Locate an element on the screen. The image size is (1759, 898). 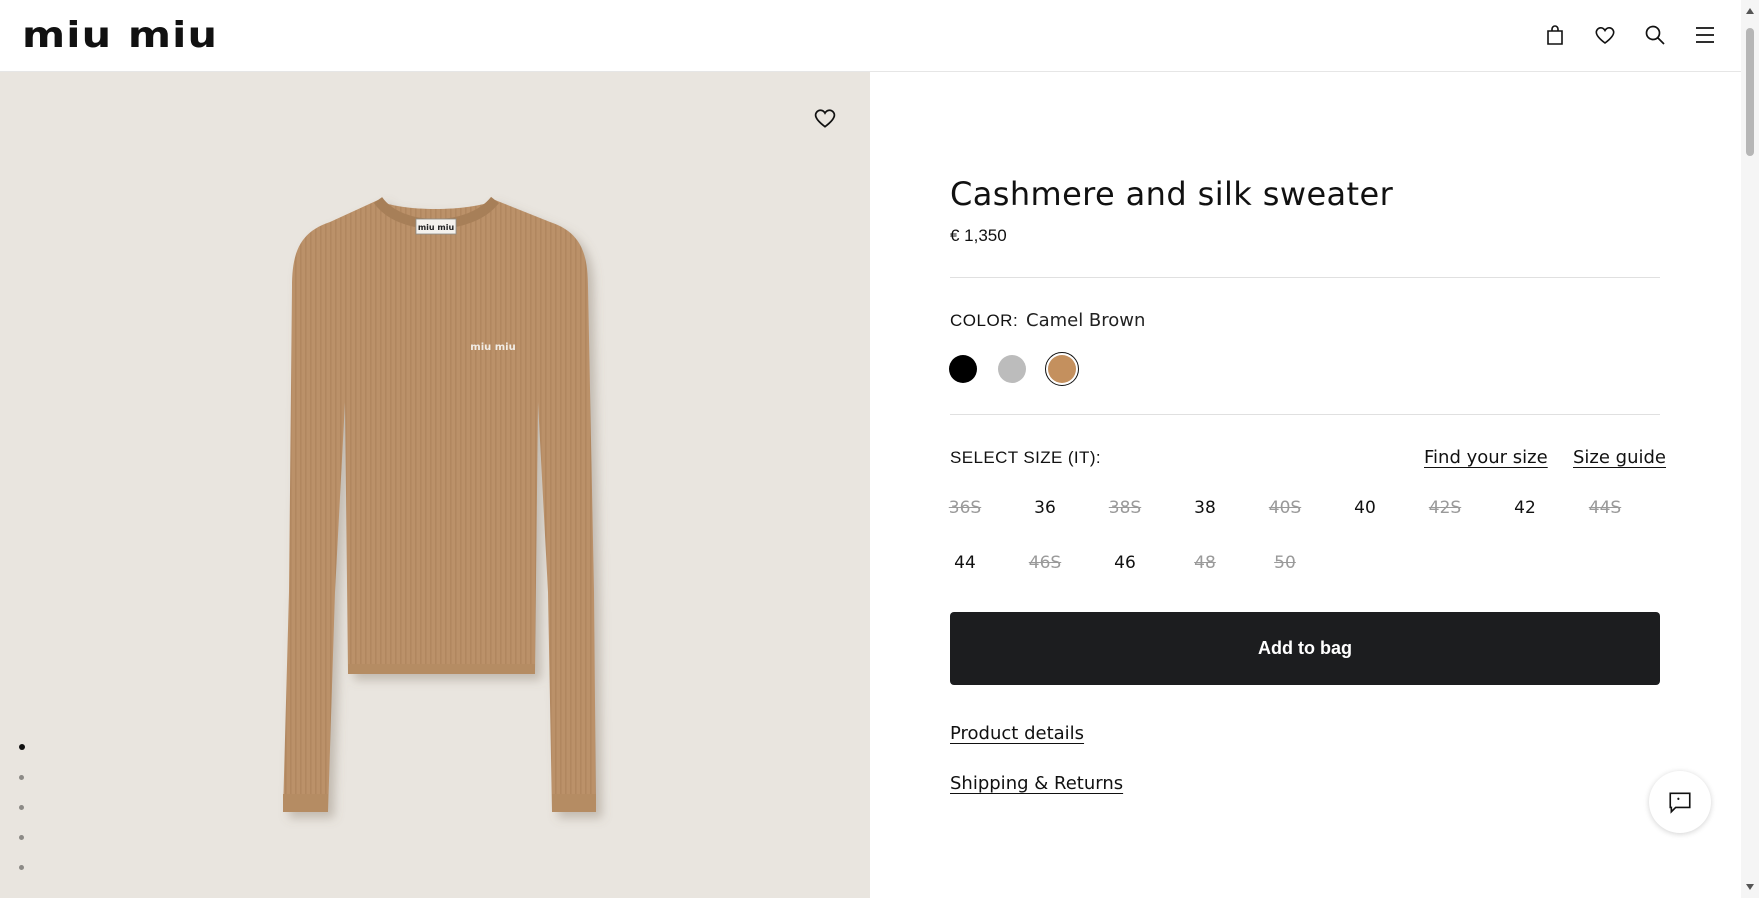
color-label: COLOR: is located at coordinates (984, 320).